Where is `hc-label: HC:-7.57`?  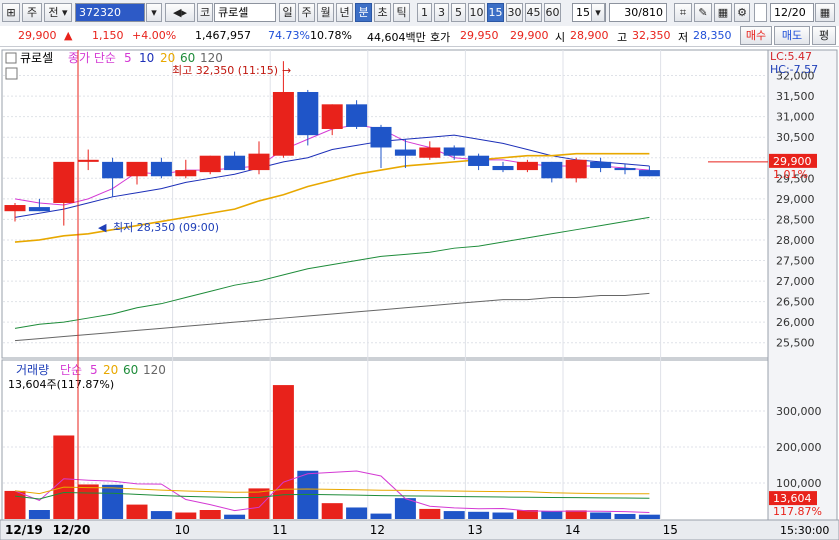
hc-label: HC:-7.57 is located at coordinates (794, 69).